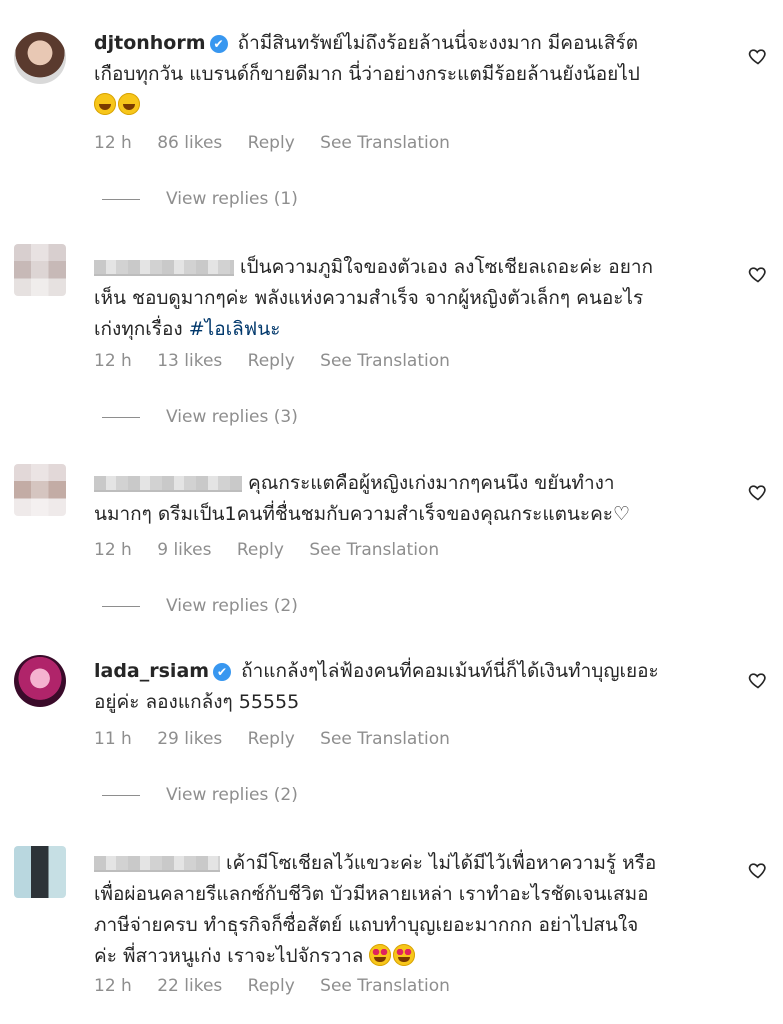 The image size is (783, 1024). I want to click on comment-username: djtonhorm, so click(150, 43).